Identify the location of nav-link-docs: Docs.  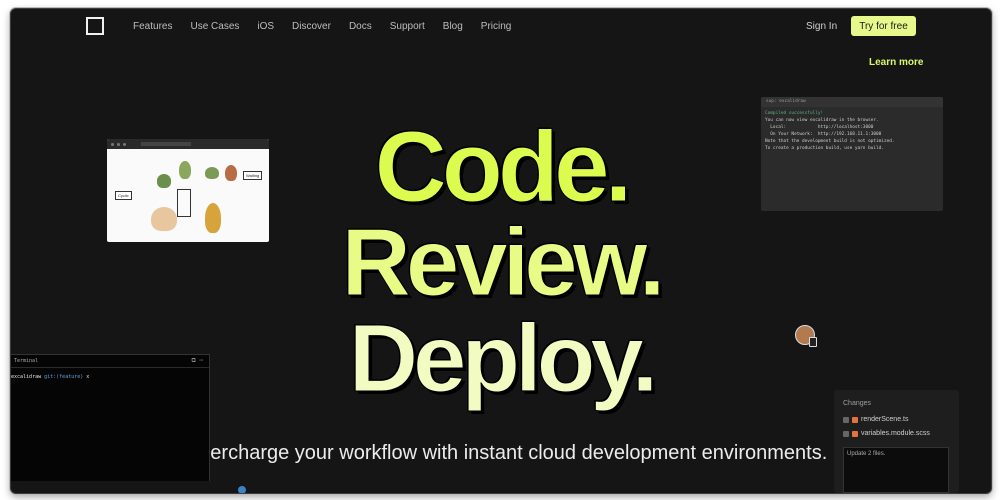
(360, 26).